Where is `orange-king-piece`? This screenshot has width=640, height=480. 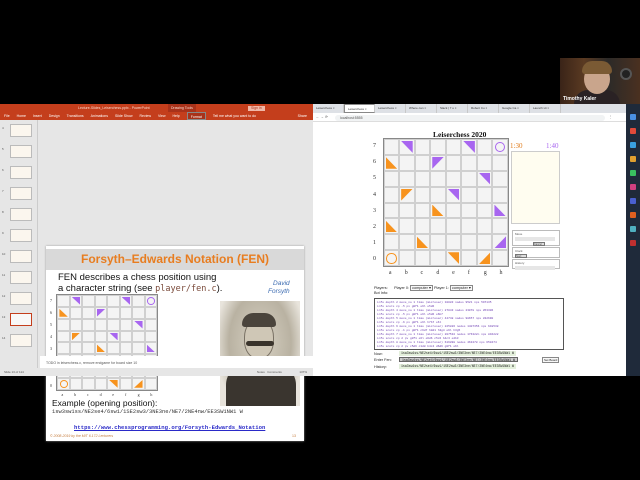
orange-king-piece is located at coordinates (391, 258).